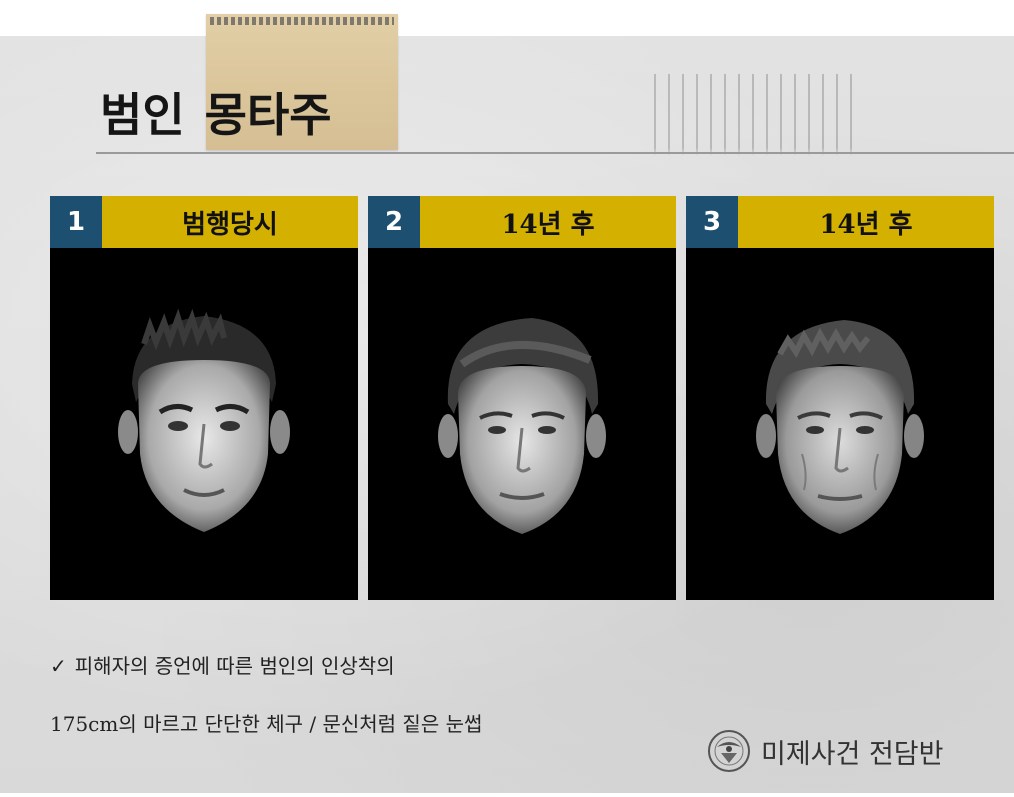 This screenshot has height=797, width=1014. Describe the element at coordinates (58, 666) in the screenshot. I see `check-icon: ✓` at that location.